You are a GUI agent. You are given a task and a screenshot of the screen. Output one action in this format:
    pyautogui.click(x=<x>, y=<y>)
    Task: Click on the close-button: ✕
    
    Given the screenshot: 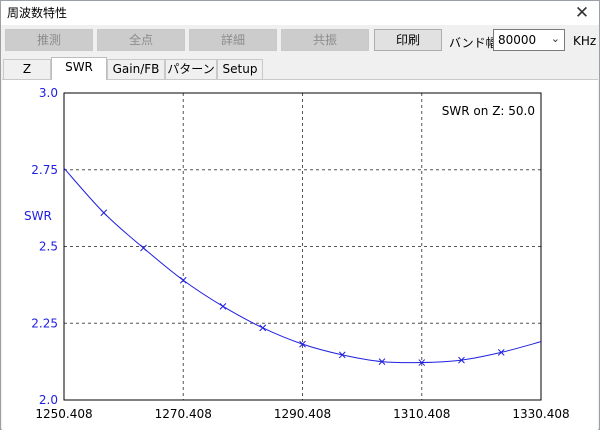 What is the action you would take?
    pyautogui.click(x=582, y=13)
    